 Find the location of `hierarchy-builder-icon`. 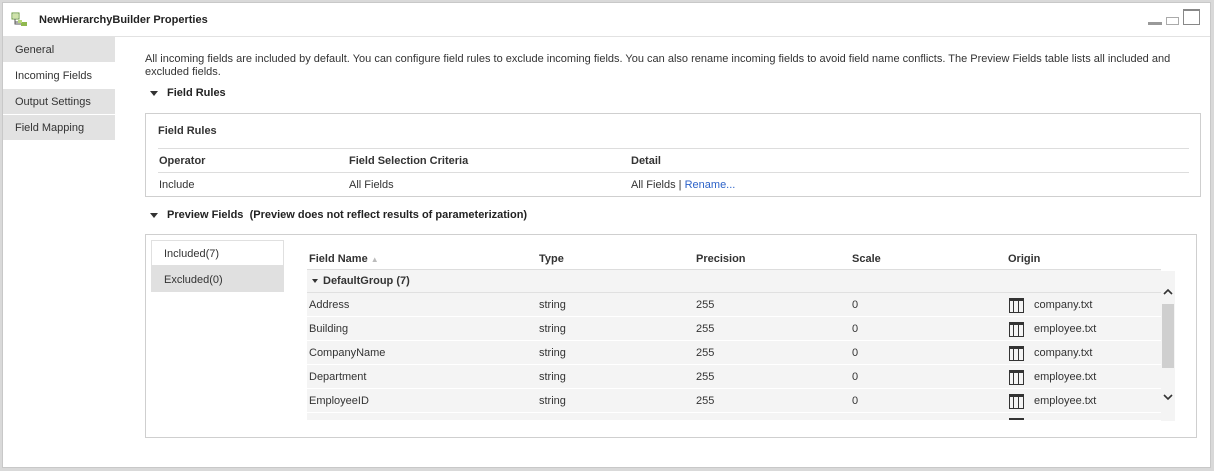

hierarchy-builder-icon is located at coordinates (19, 19).